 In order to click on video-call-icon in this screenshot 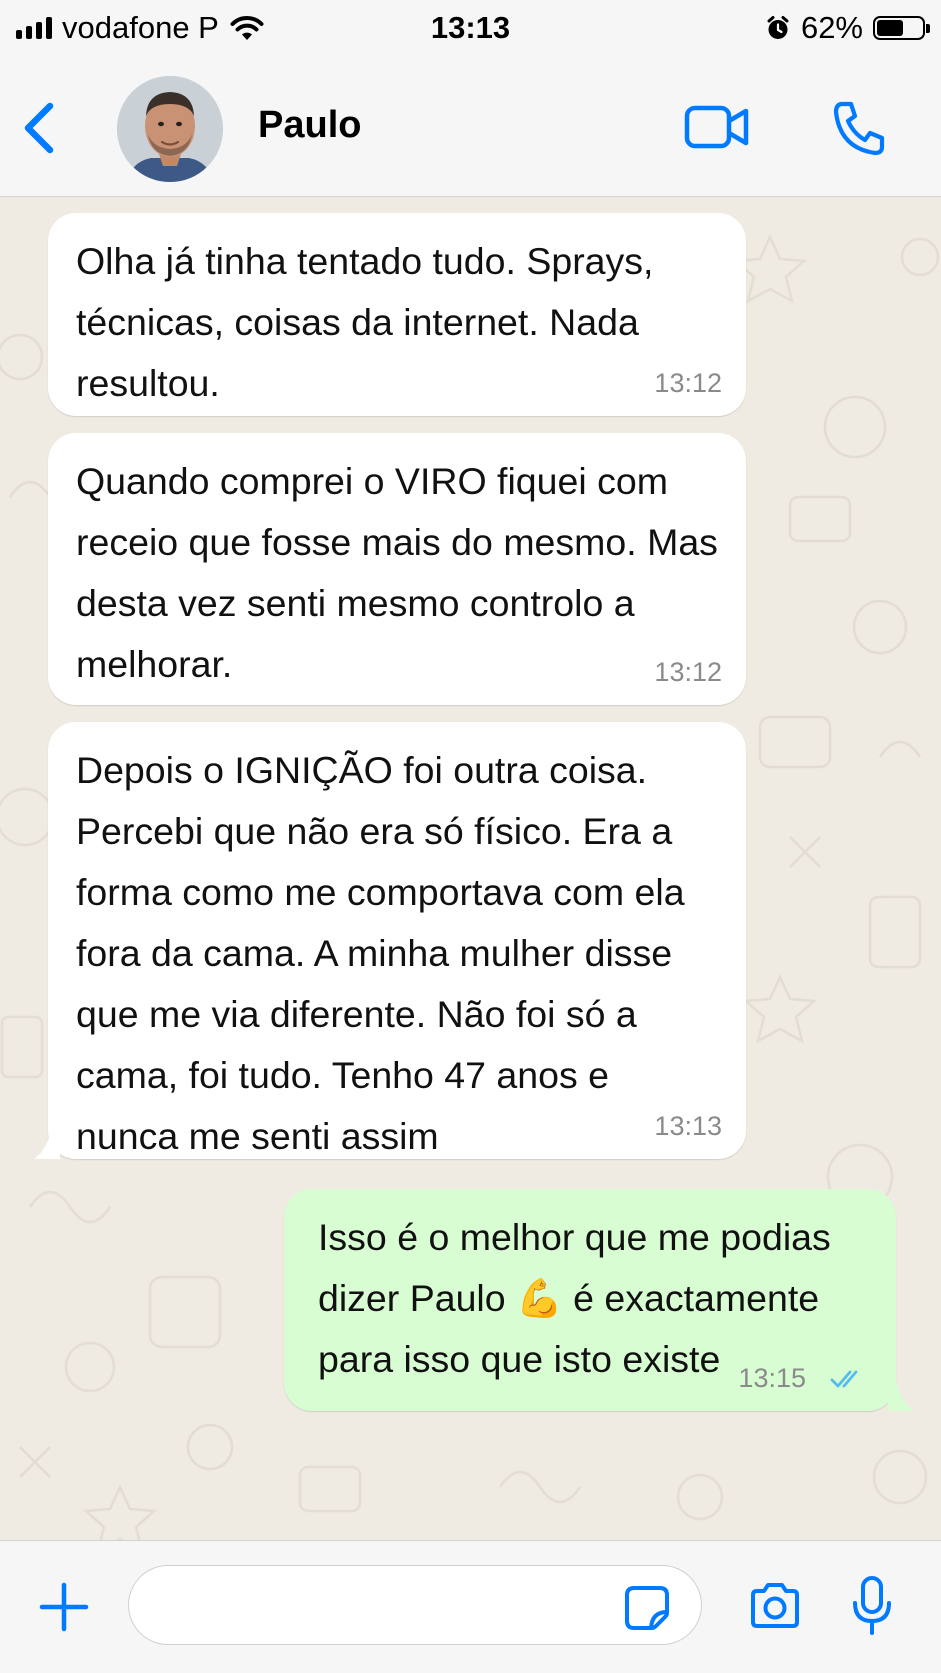, I will do `click(717, 127)`.